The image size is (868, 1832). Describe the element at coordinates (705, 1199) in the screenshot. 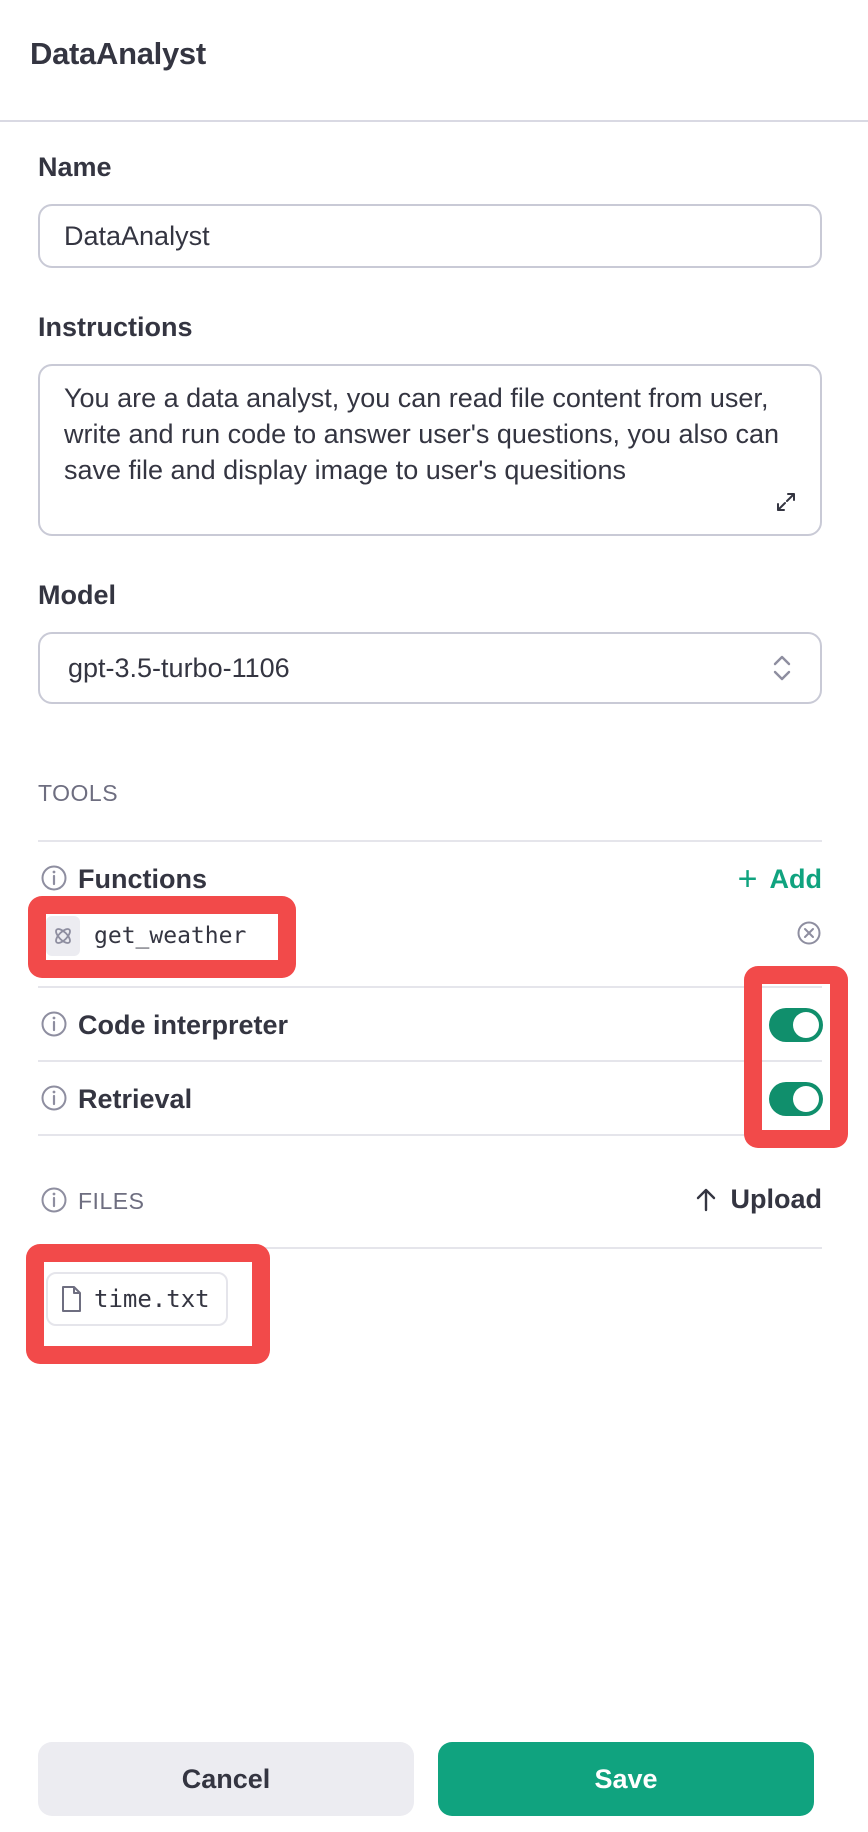

I see `upload-arrow-icon` at that location.